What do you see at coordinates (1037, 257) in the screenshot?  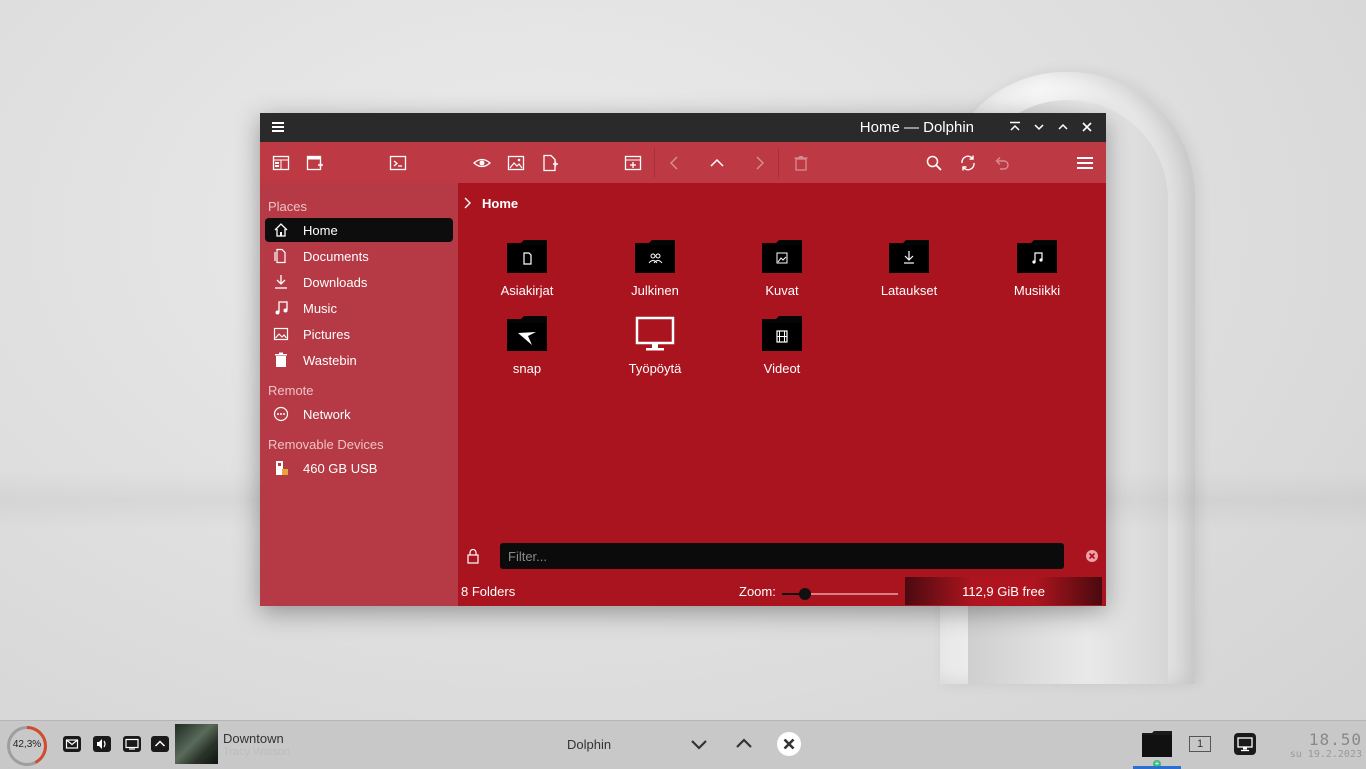 I see `folder-music-icon` at bounding box center [1037, 257].